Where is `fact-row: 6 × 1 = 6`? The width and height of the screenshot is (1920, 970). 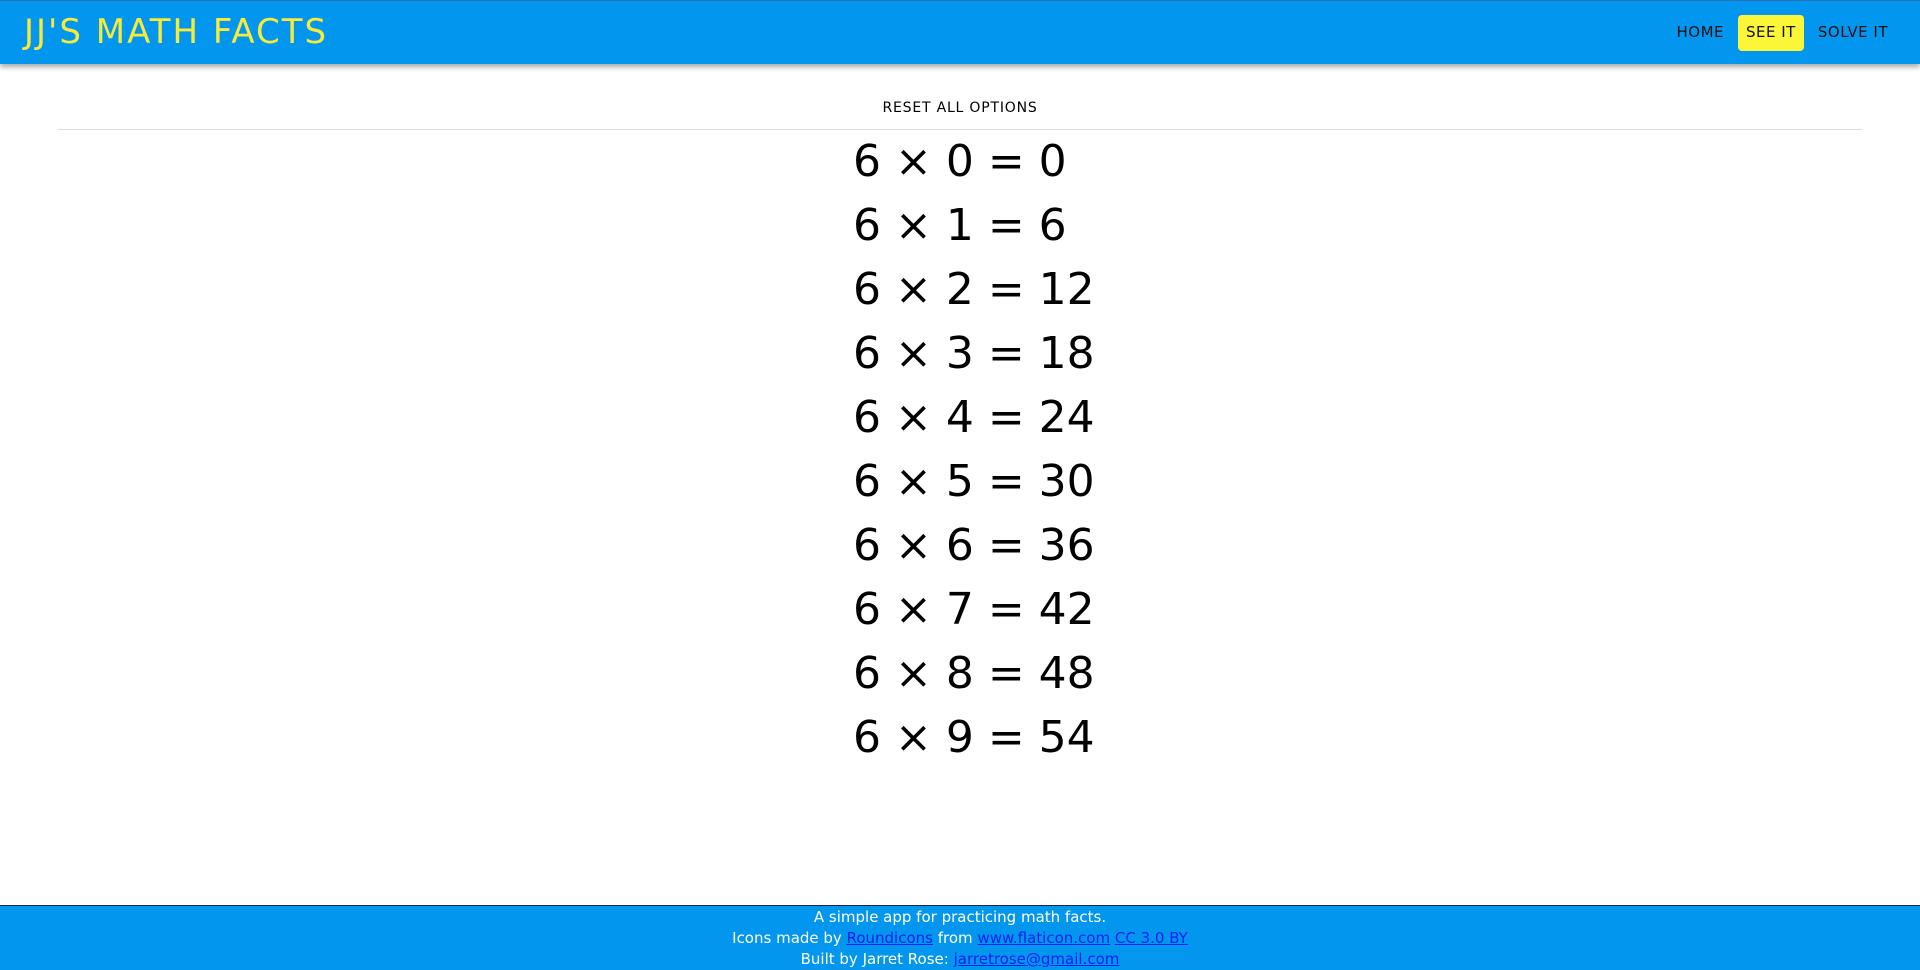
fact-row: 6 × 1 = 6 is located at coordinates (960, 225).